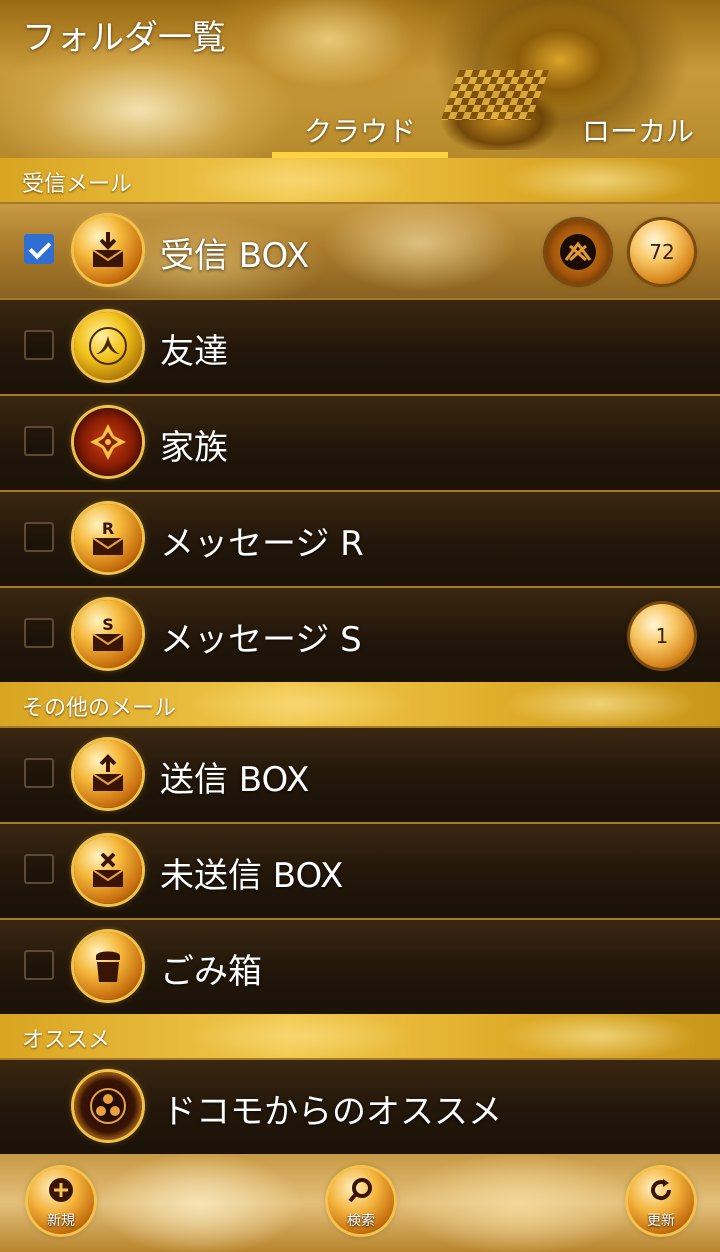  What do you see at coordinates (360, 870) in the screenshot?
I see `folder-row-unsent: 未送信 BOX` at bounding box center [360, 870].